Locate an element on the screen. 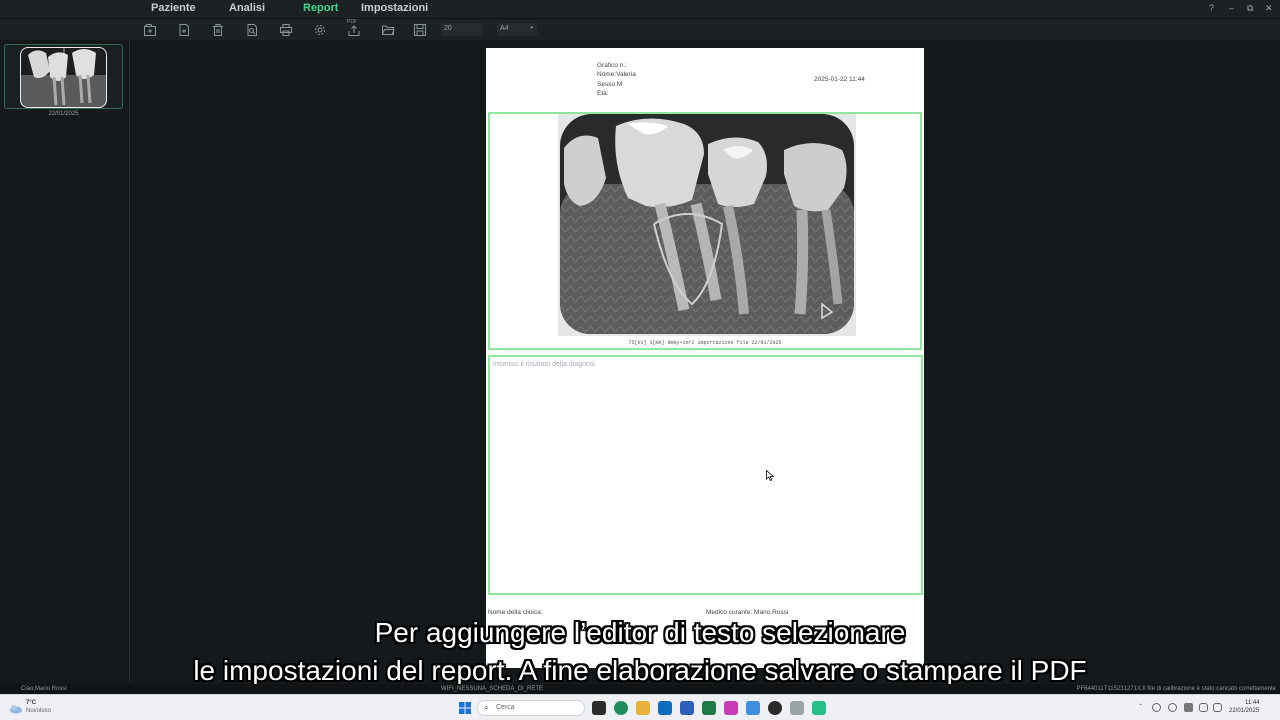 Image resolution: width=1280 pixels, height=720 pixels. user-greeting: Ciao,Mario Rossi is located at coordinates (44, 689).